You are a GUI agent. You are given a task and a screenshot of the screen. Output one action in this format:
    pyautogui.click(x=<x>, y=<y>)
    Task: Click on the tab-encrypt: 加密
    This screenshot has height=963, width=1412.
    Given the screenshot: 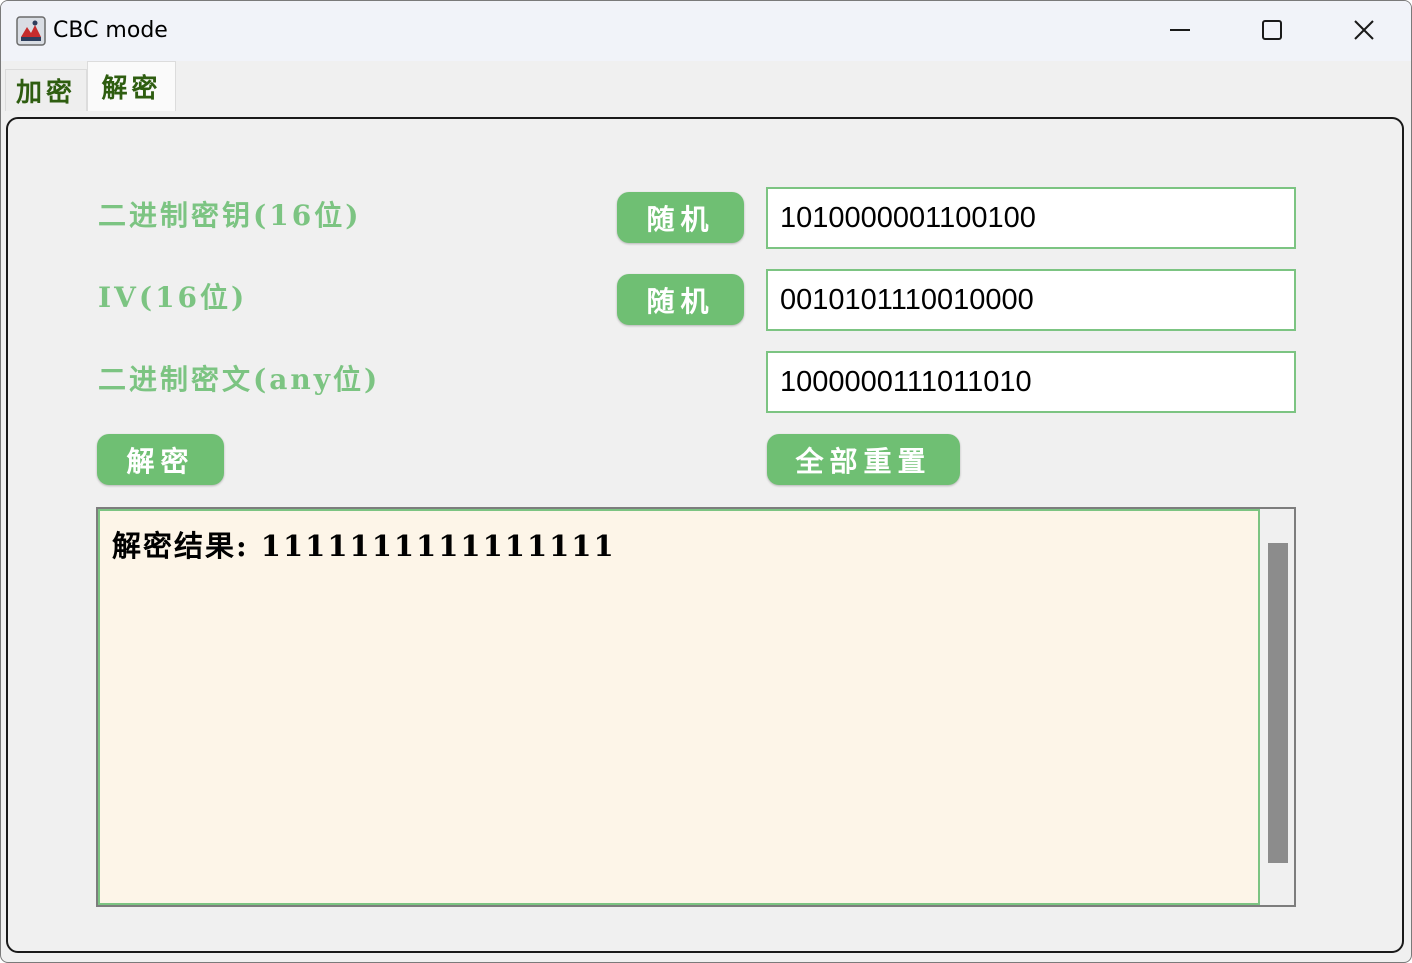 What is the action you would take?
    pyautogui.click(x=46, y=90)
    